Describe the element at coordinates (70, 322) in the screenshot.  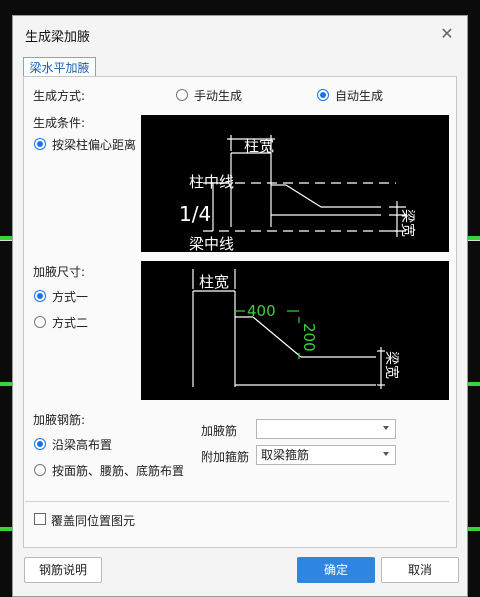
I see `radio-mode-two-label: 方式二` at that location.